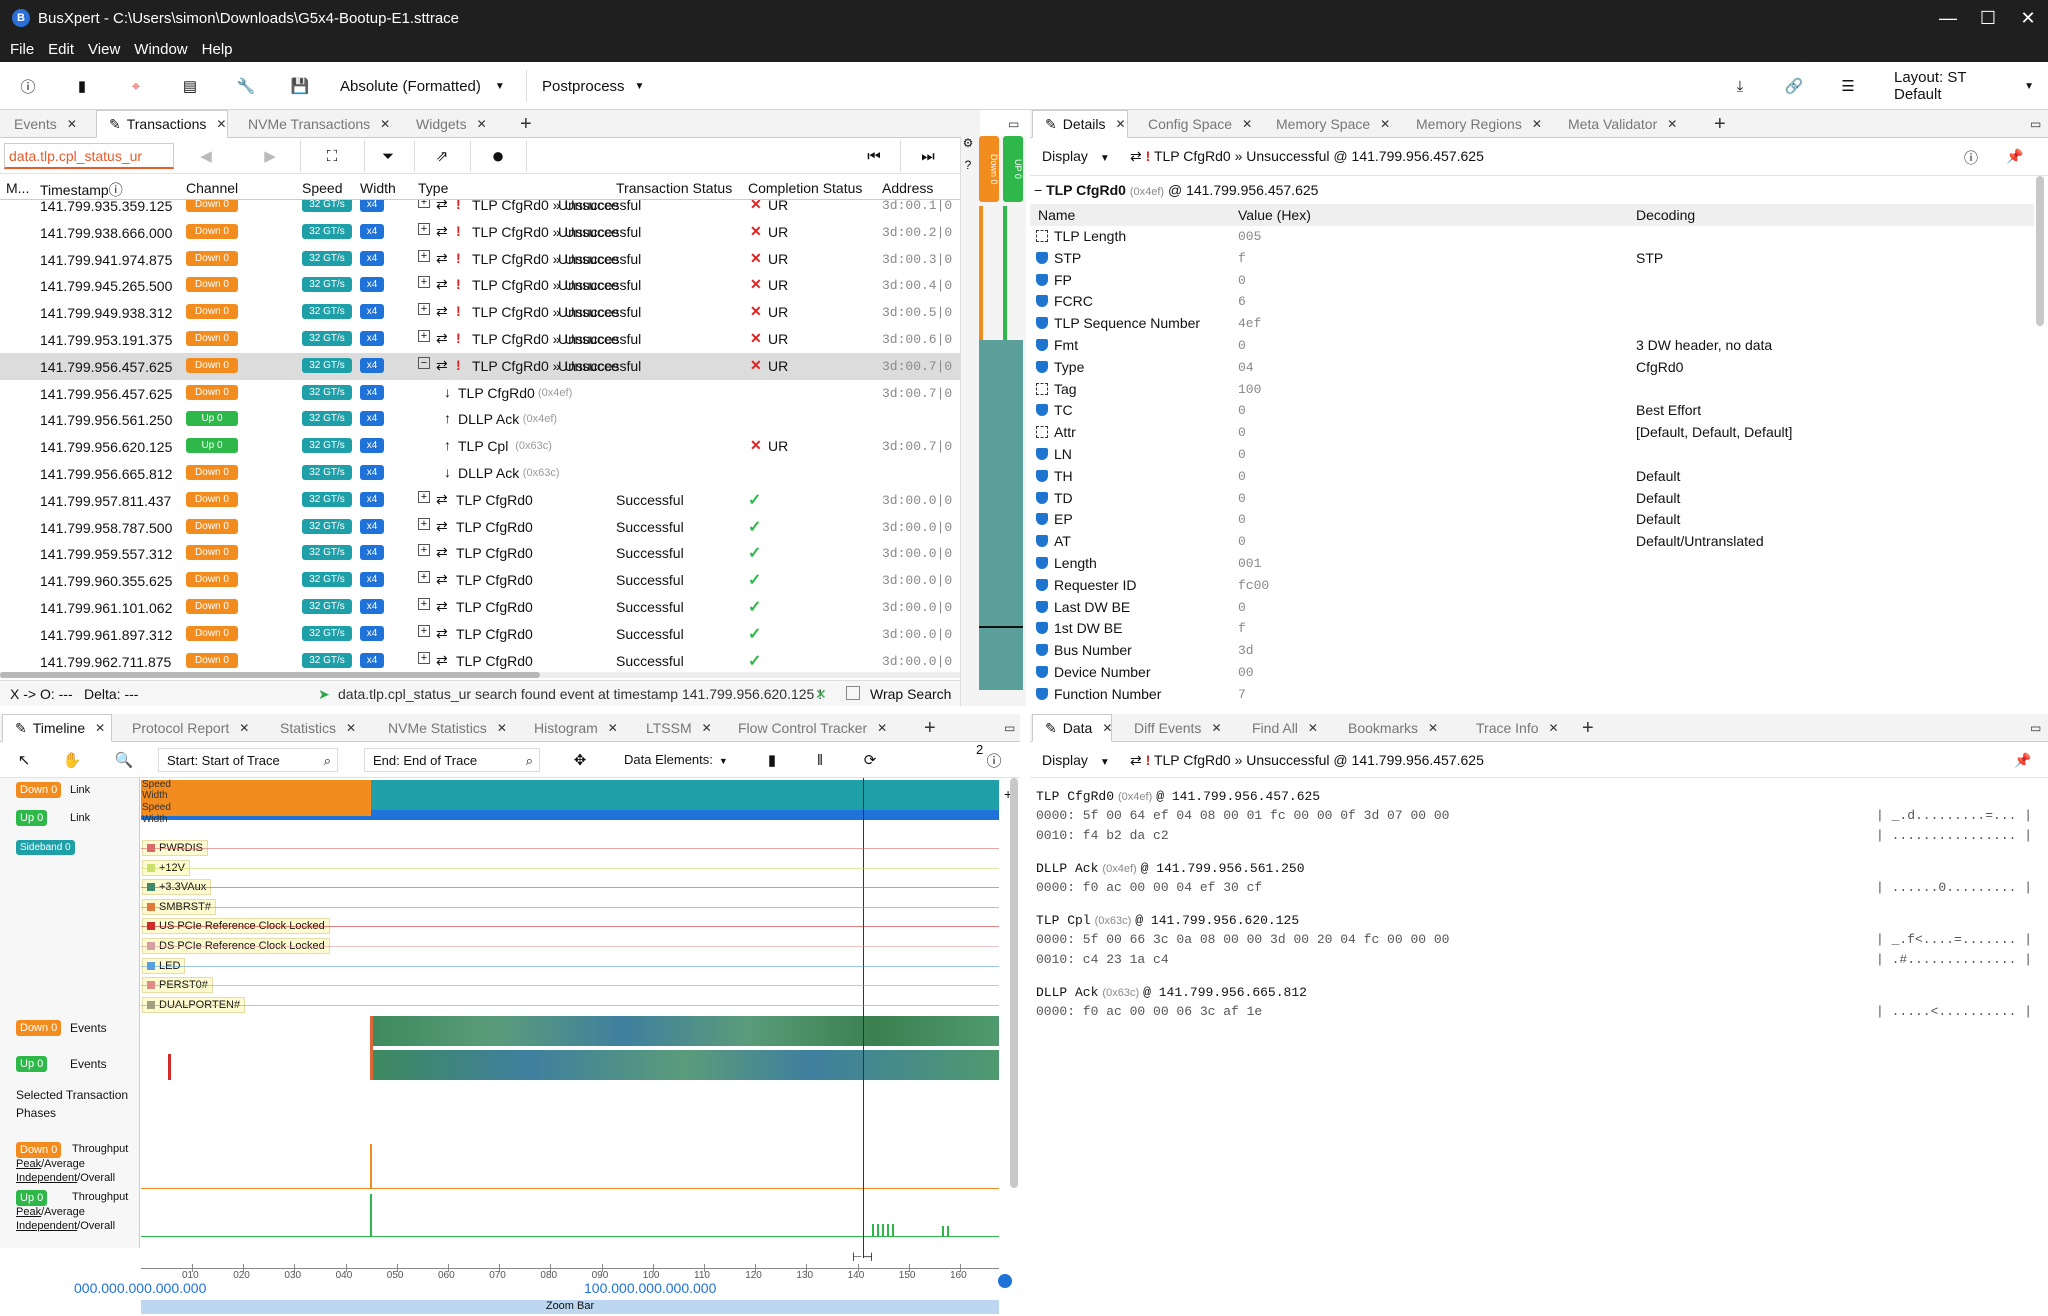  What do you see at coordinates (1532, 651) in the screenshot?
I see `detail-row: Bus Number 3d` at bounding box center [1532, 651].